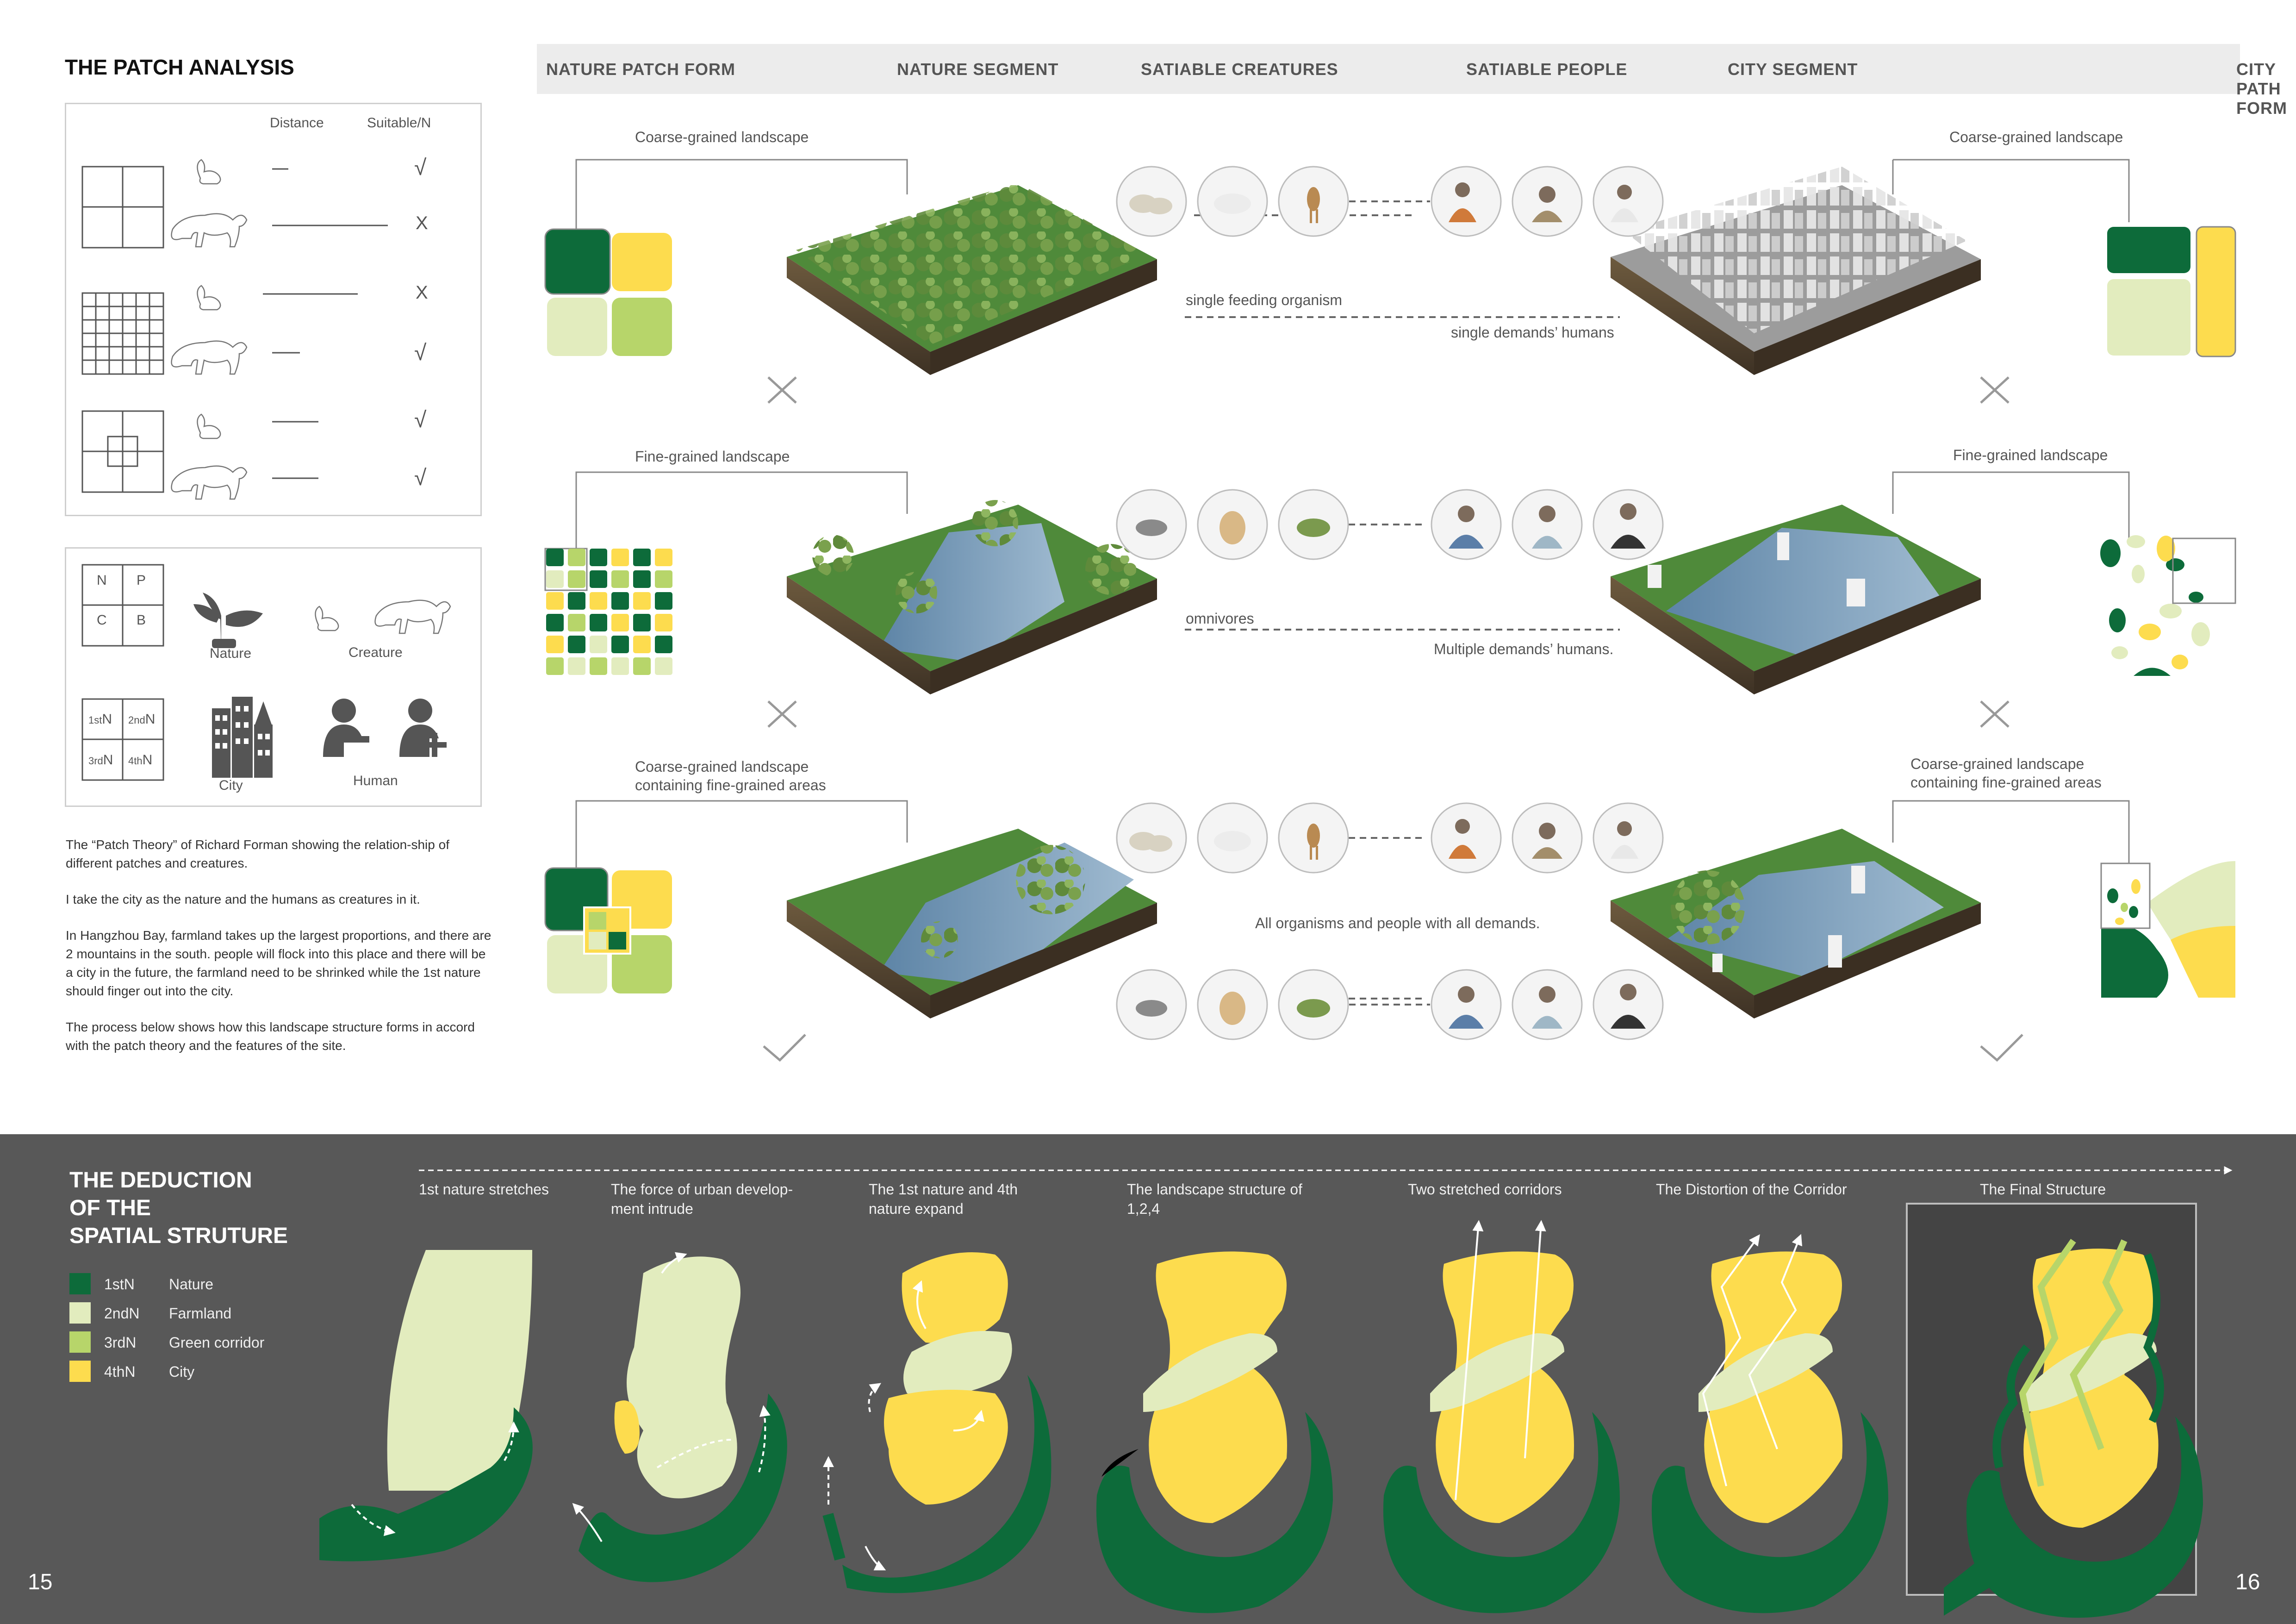 The image size is (2296, 1624). What do you see at coordinates (712, 456) in the screenshot?
I see `row2-left-label: Fine-grained landscape` at bounding box center [712, 456].